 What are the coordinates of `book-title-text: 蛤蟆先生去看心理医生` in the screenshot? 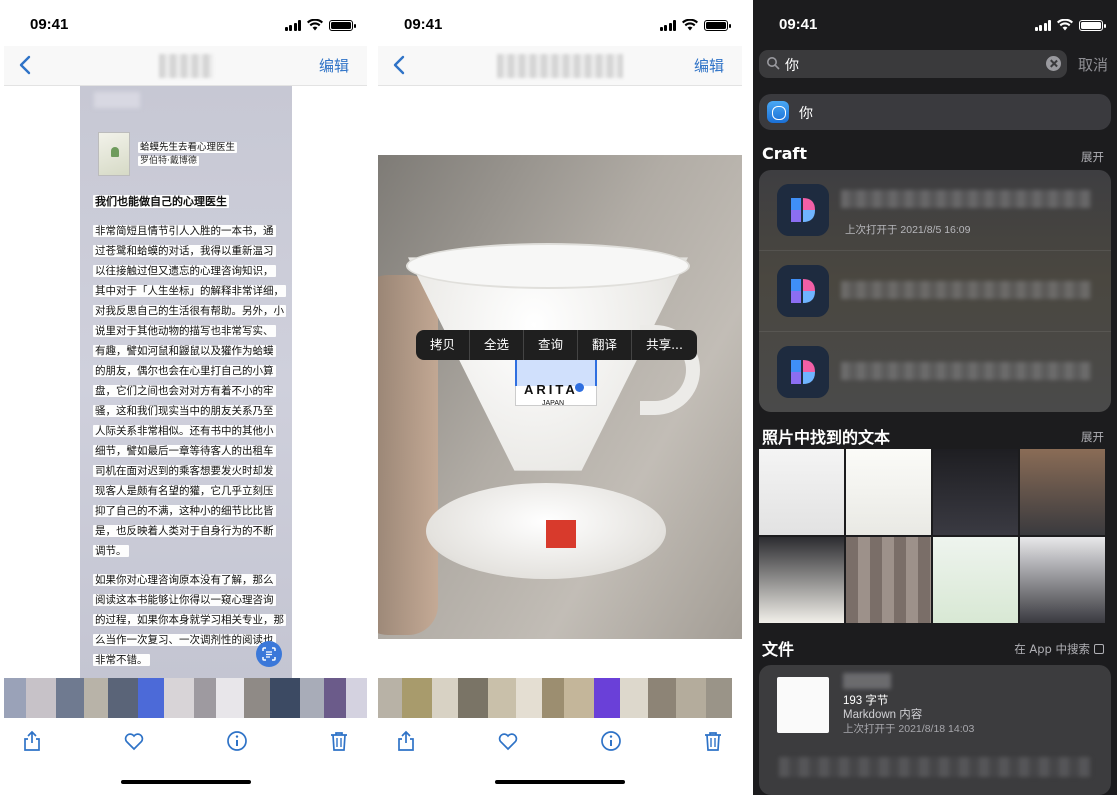 It's located at (188, 147).